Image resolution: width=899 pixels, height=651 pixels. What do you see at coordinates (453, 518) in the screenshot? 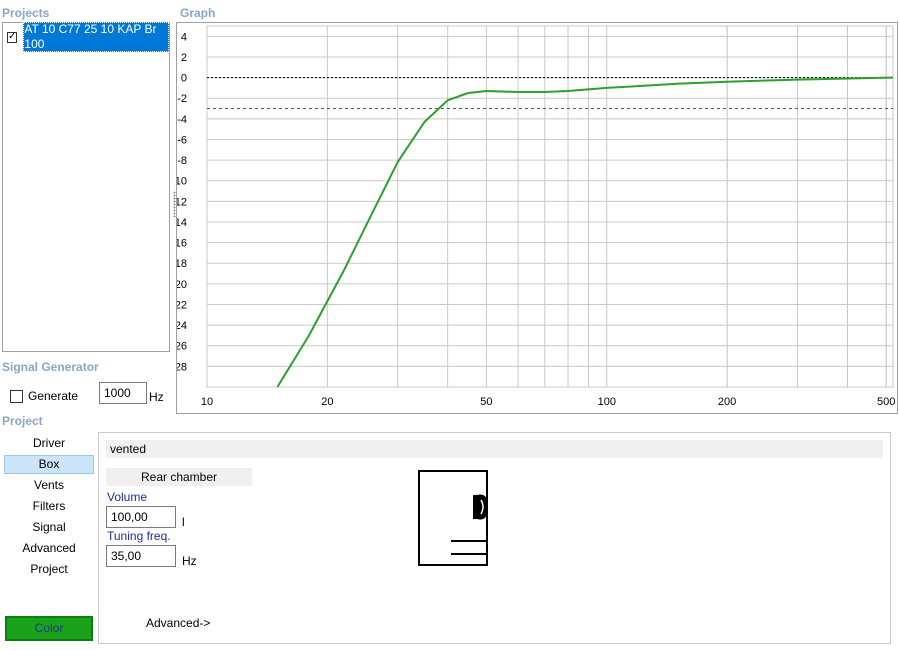
I see `box-diagram` at bounding box center [453, 518].